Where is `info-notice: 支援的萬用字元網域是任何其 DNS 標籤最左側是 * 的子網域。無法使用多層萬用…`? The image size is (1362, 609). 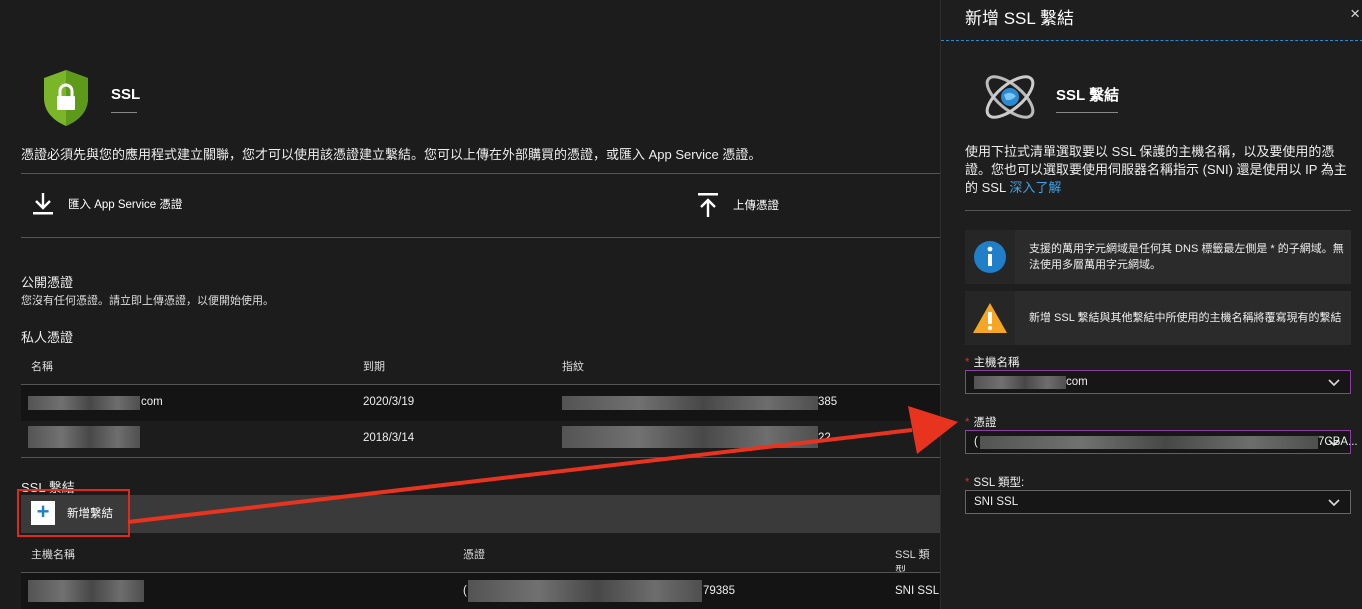 info-notice: 支援的萬用字元網域是任何其 DNS 標籤最左側是 * 的子網域。無法使用多層萬用… is located at coordinates (1158, 257).